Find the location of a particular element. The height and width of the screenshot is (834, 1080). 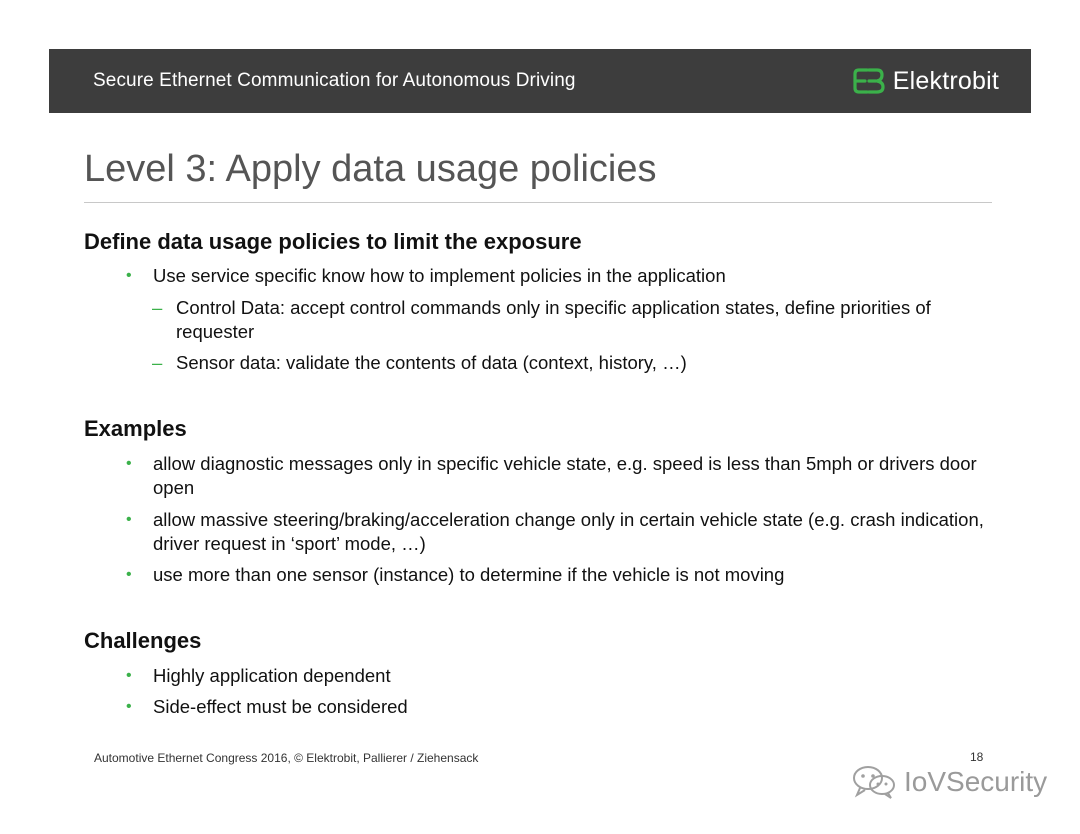

bullet-item: • Side-effect must be considered is located at coordinates (559, 707).